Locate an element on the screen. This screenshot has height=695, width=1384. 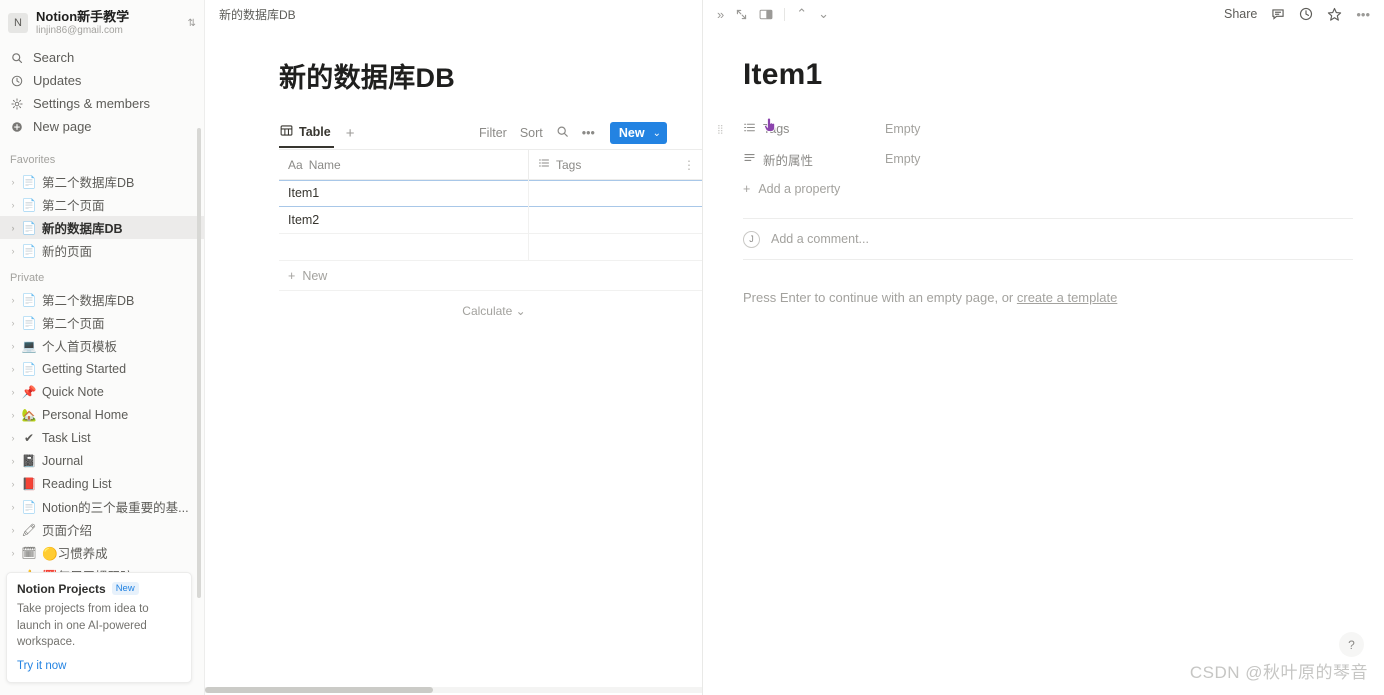
drag-handle-icon: ⣿ is located at coordinates (722, 128).